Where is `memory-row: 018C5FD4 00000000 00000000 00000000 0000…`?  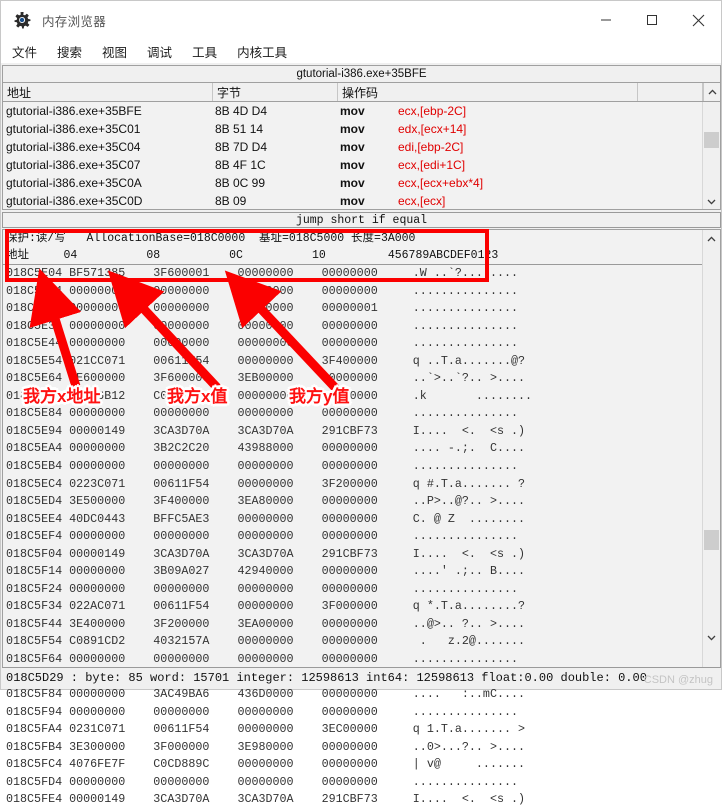
memory-row: 018C5FD4 00000000 00000000 00000000 0000… is located at coordinates (361, 783).